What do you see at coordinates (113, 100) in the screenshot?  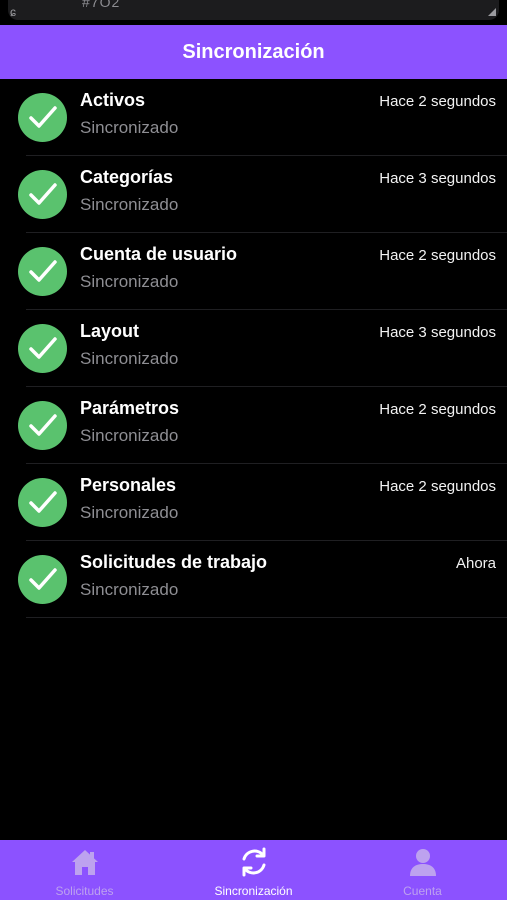 I see `sync-row-title: Activos` at bounding box center [113, 100].